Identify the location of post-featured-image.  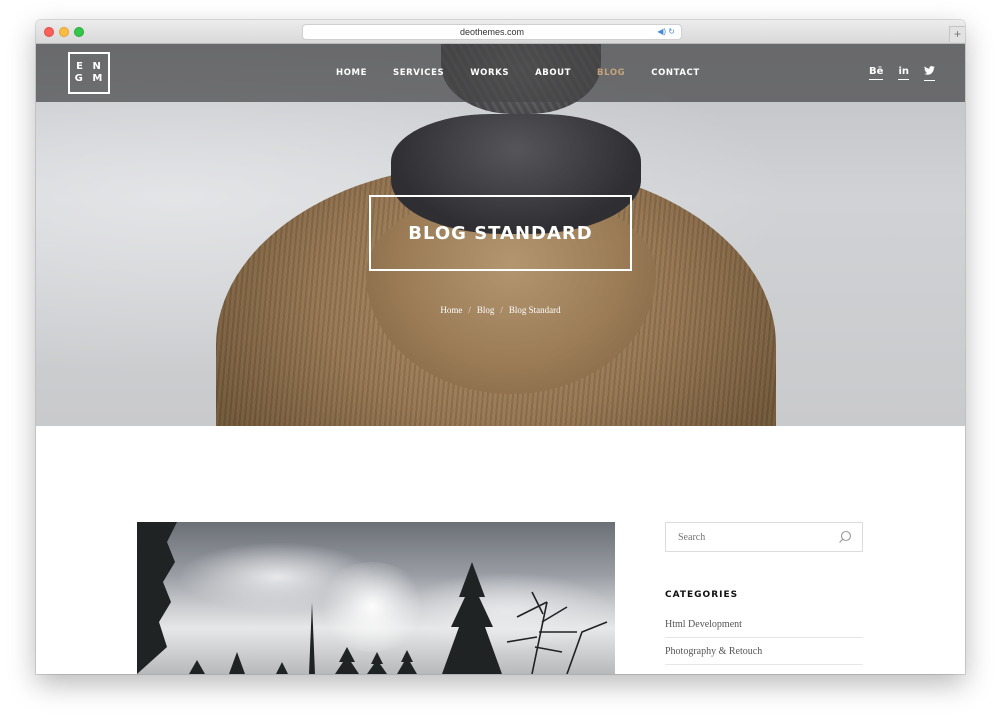
(376, 598).